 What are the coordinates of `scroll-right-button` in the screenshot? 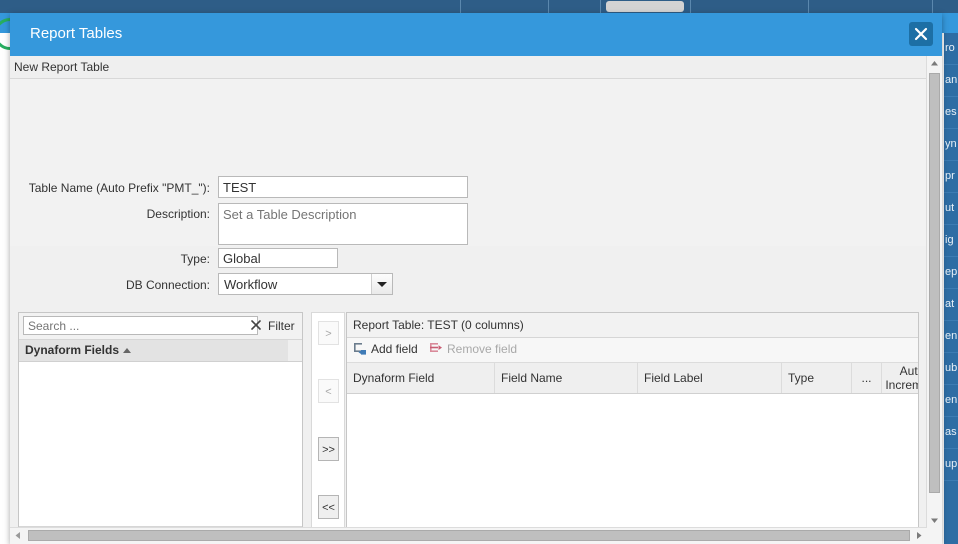 It's located at (919, 535).